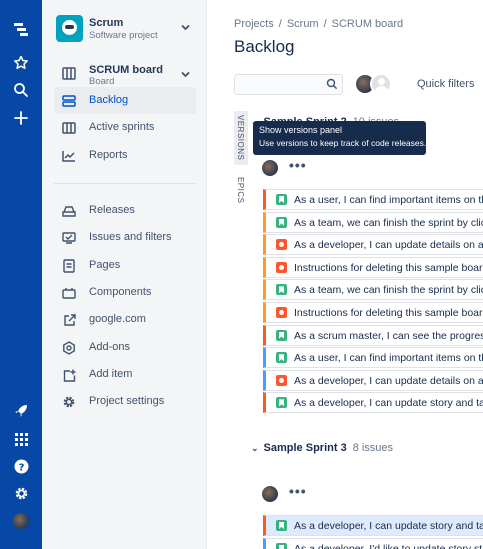  What do you see at coordinates (21, 63) in the screenshot?
I see `star-icon` at bounding box center [21, 63].